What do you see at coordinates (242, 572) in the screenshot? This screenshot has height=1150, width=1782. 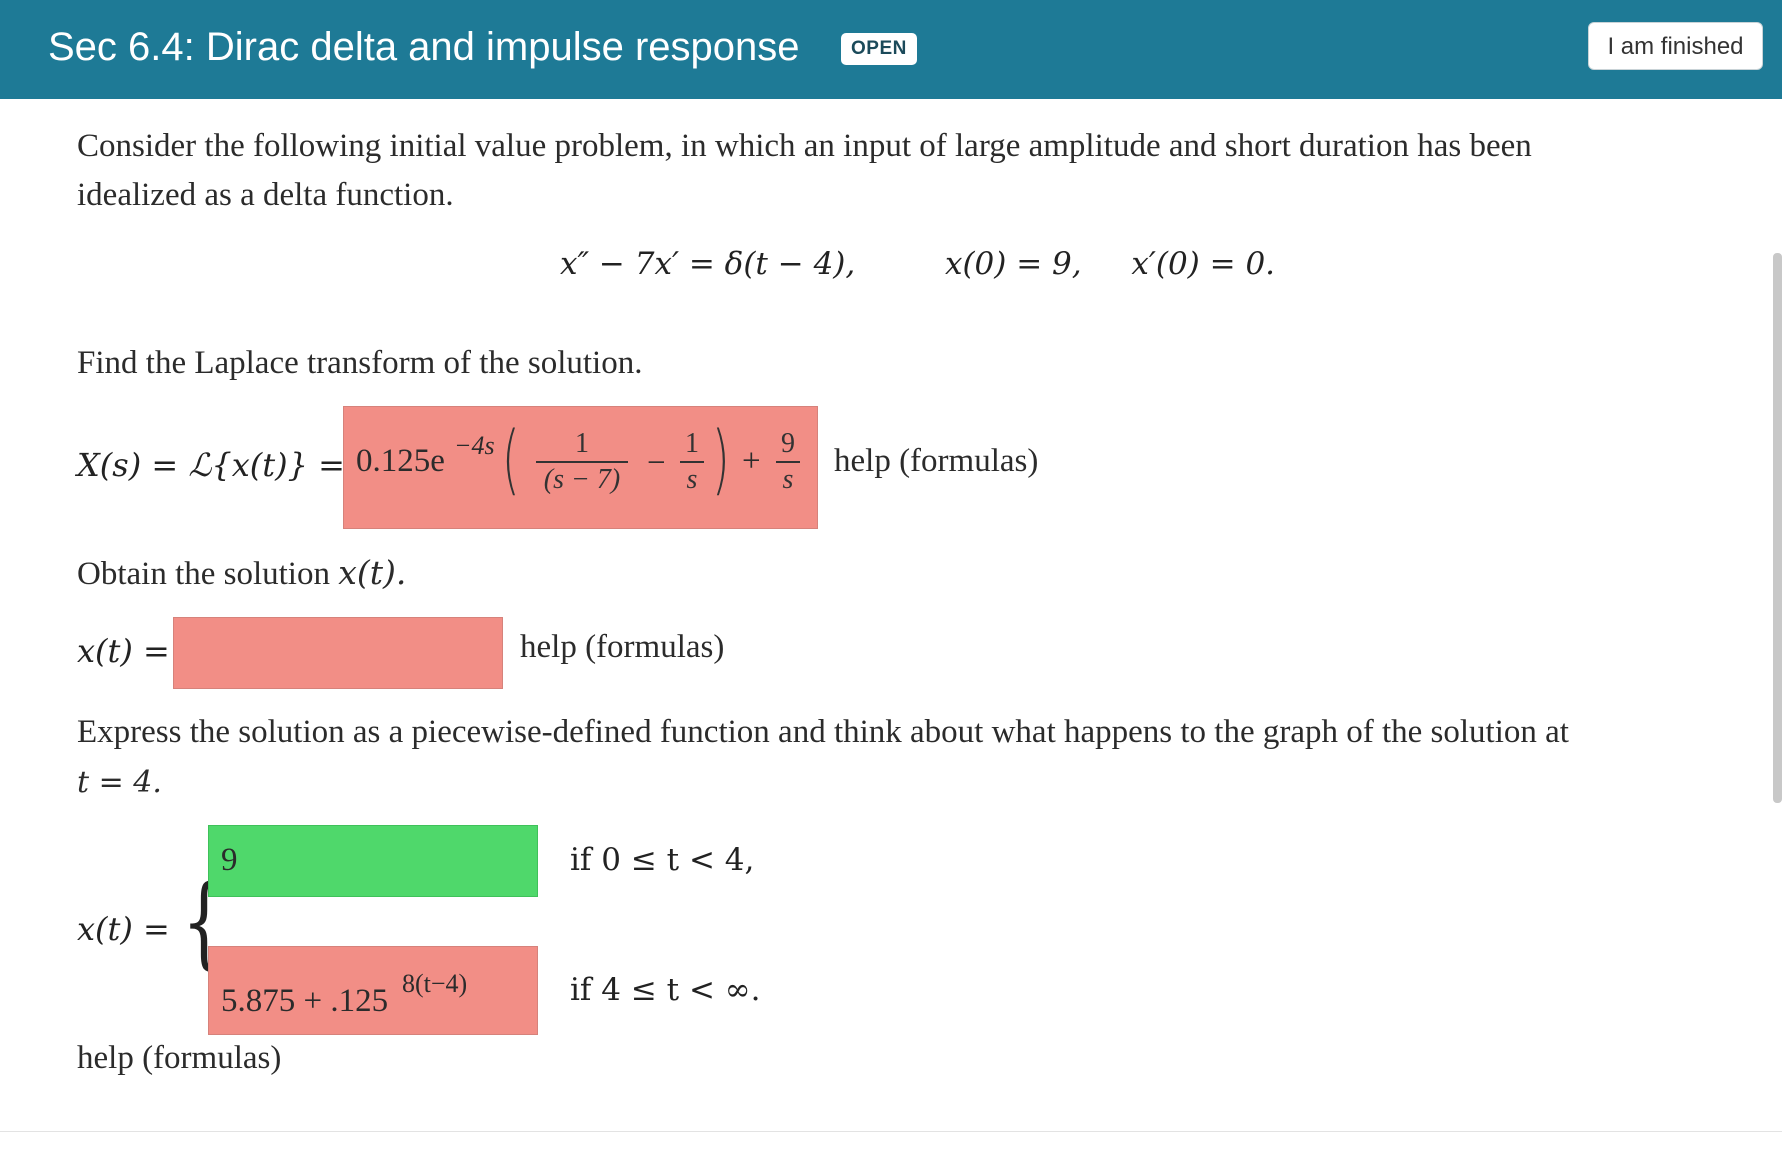 I see `part2-prompt: Obtain the solution x(t).` at bounding box center [242, 572].